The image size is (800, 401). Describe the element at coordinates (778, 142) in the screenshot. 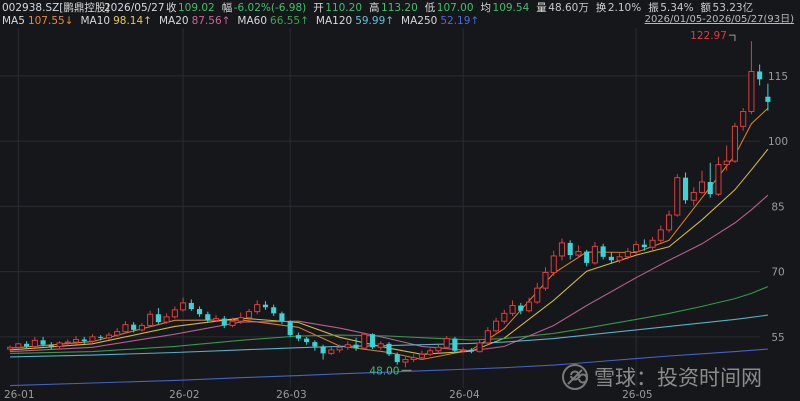

I see `y-tick-label: 100` at that location.